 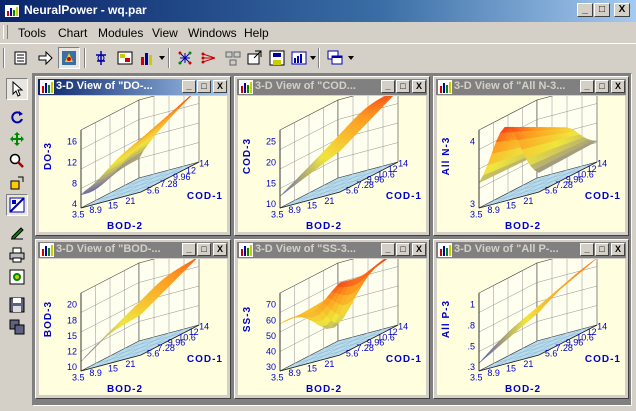 I want to click on pointer-icon, so click(x=17, y=89).